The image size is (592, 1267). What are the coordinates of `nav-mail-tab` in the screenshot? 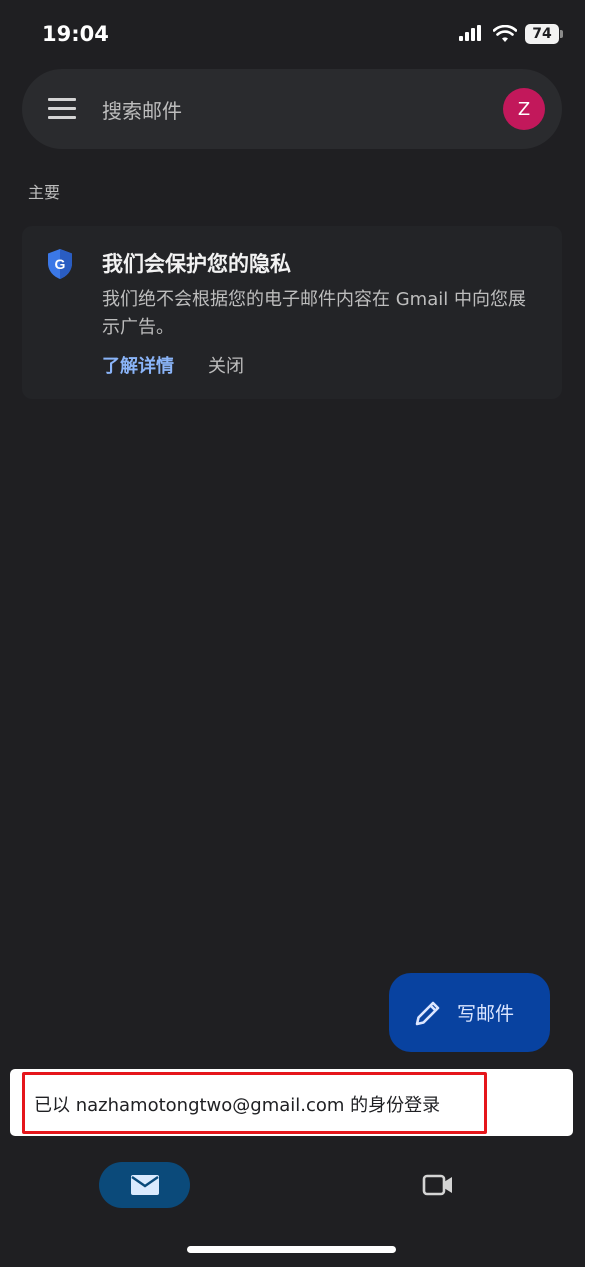 It's located at (144, 1185).